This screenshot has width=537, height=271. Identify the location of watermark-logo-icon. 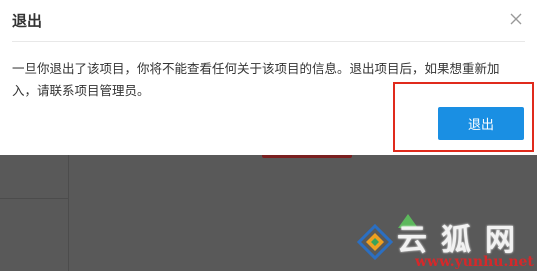
(375, 242).